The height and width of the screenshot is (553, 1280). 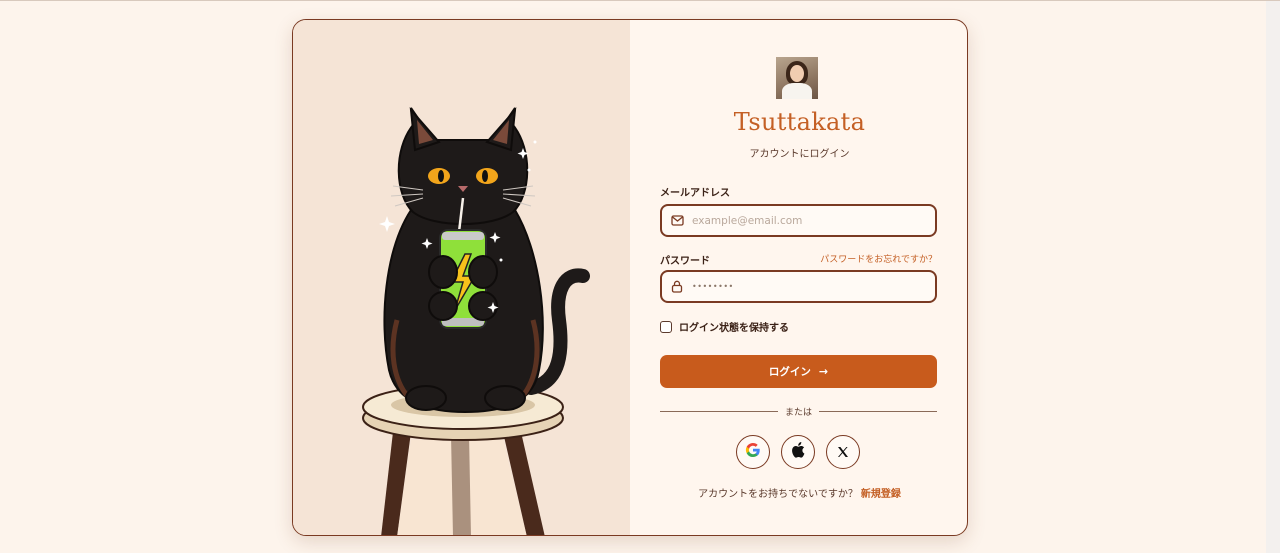 What do you see at coordinates (747, 220) in the screenshot?
I see `email-placeholder: example@email.com` at bounding box center [747, 220].